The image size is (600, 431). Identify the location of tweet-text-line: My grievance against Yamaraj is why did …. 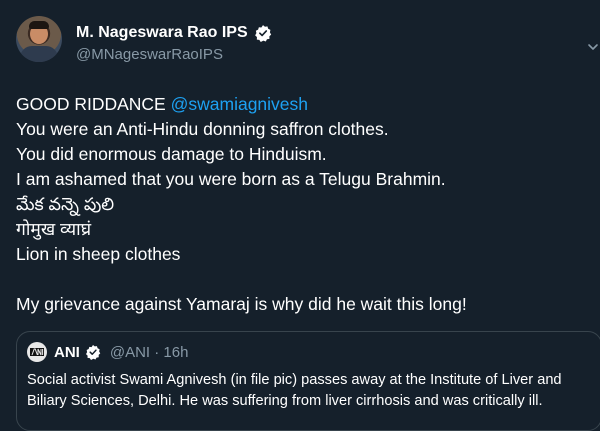
(241, 304).